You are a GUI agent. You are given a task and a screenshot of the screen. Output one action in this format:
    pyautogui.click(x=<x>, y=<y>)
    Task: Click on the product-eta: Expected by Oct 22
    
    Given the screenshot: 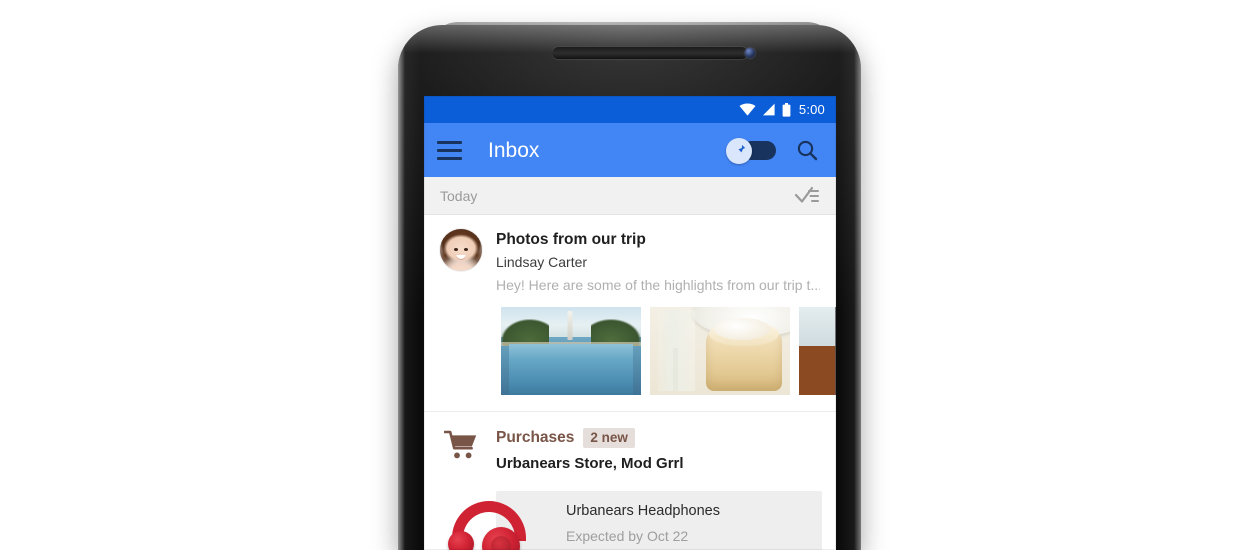 What is the action you would take?
    pyautogui.click(x=627, y=535)
    